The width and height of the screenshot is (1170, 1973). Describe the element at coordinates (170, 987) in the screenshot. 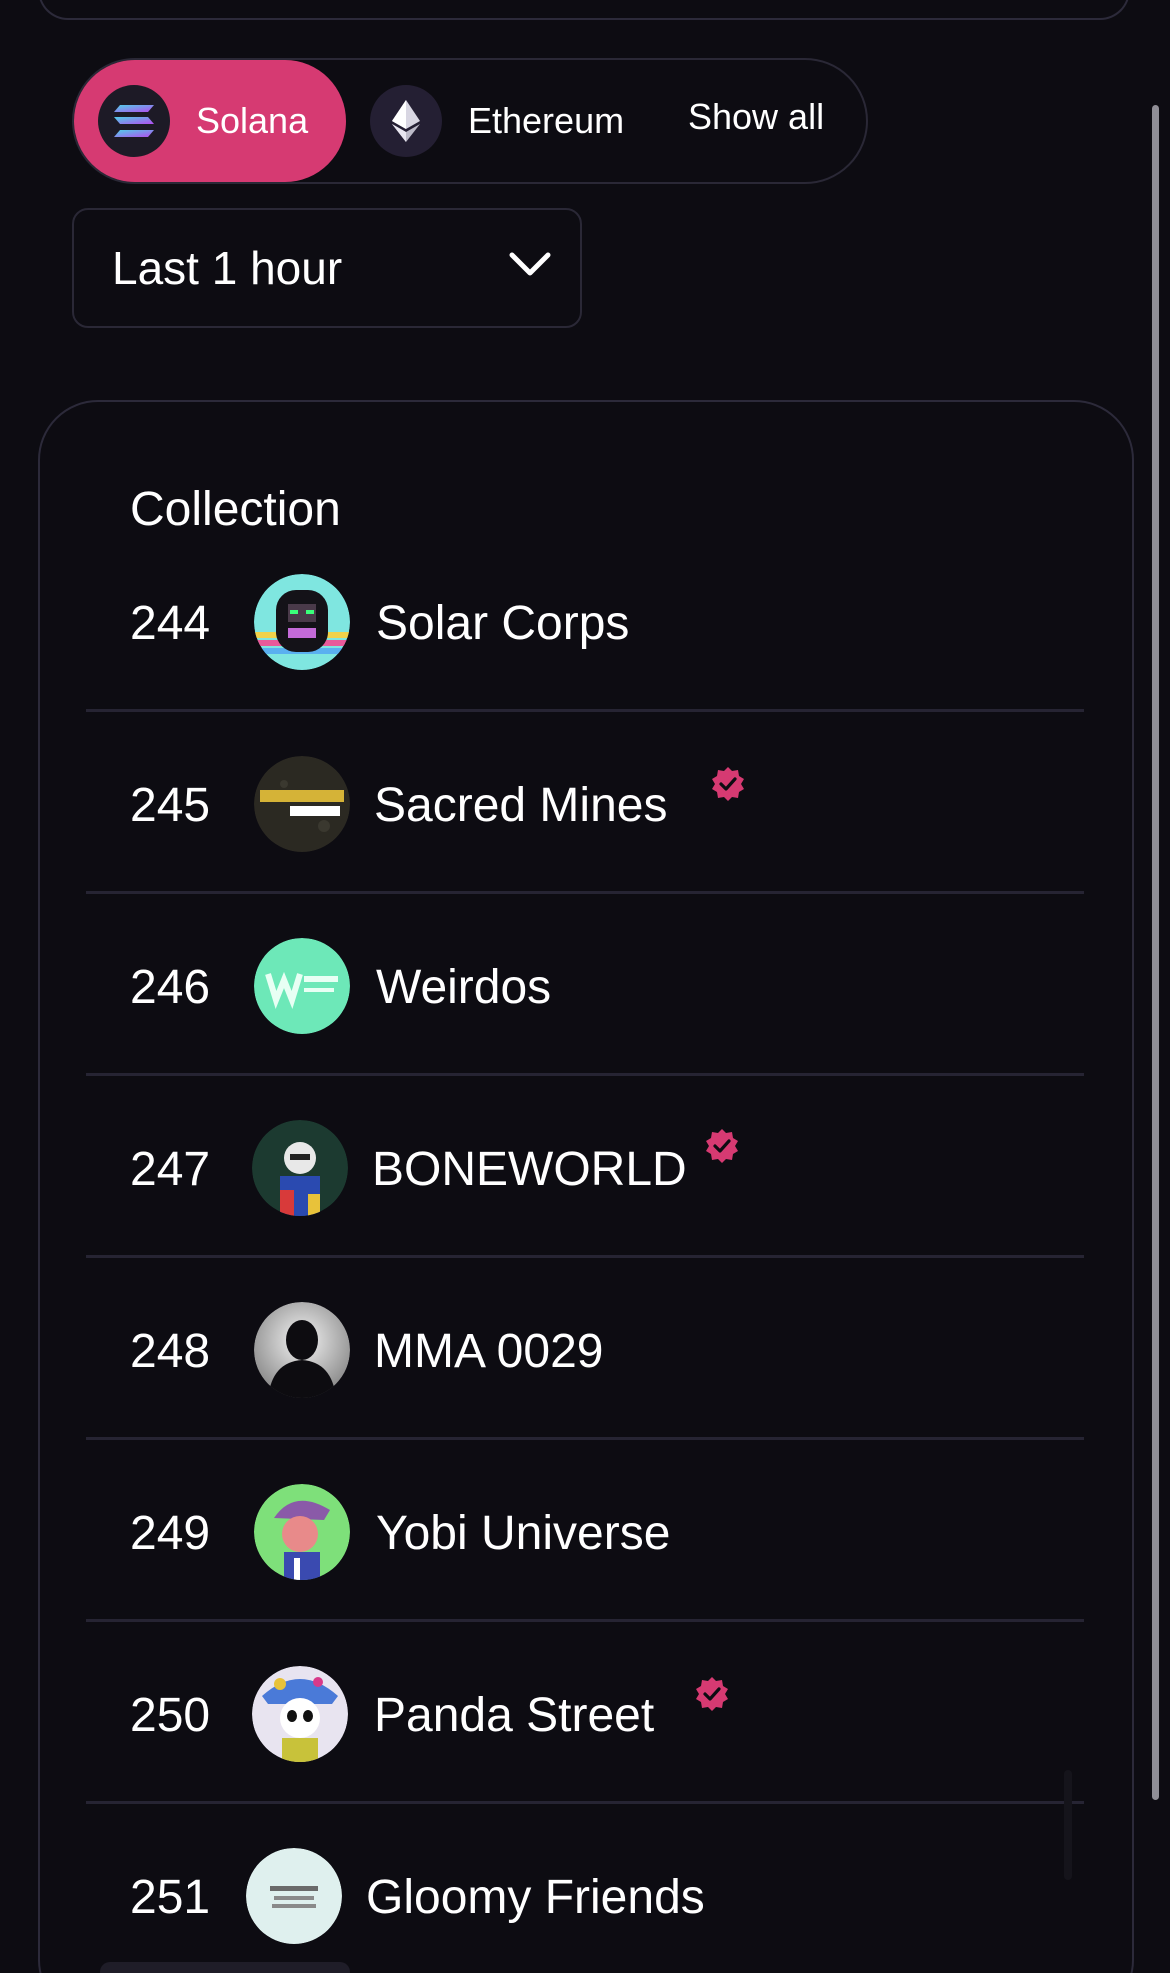

I see `row-rank: 246` at that location.